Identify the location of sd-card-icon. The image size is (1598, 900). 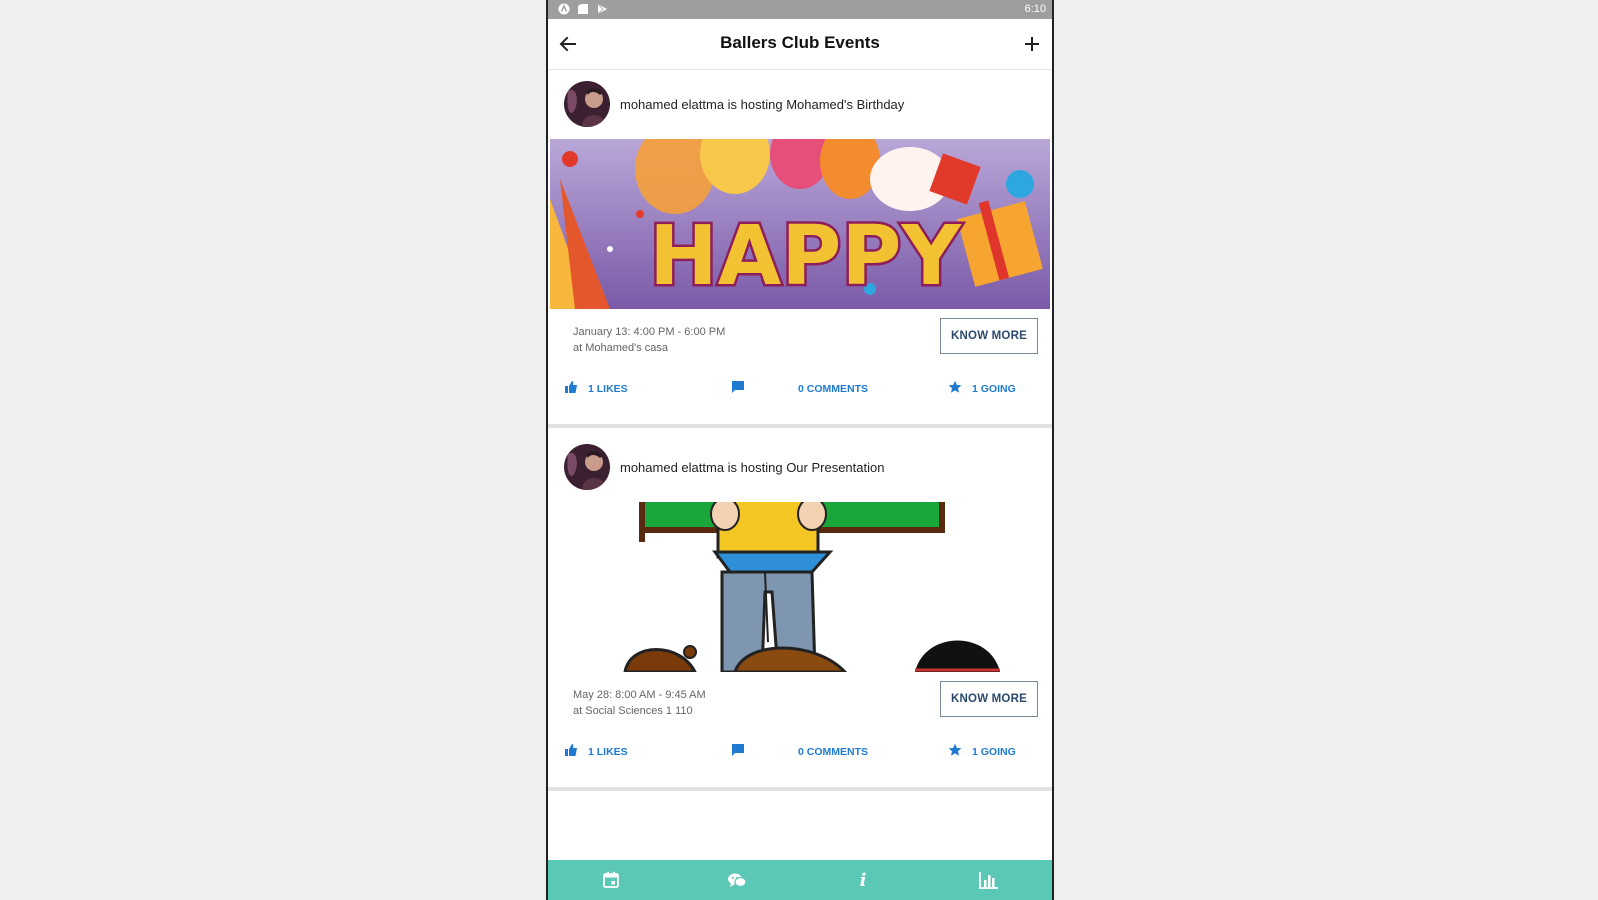
(582, 8).